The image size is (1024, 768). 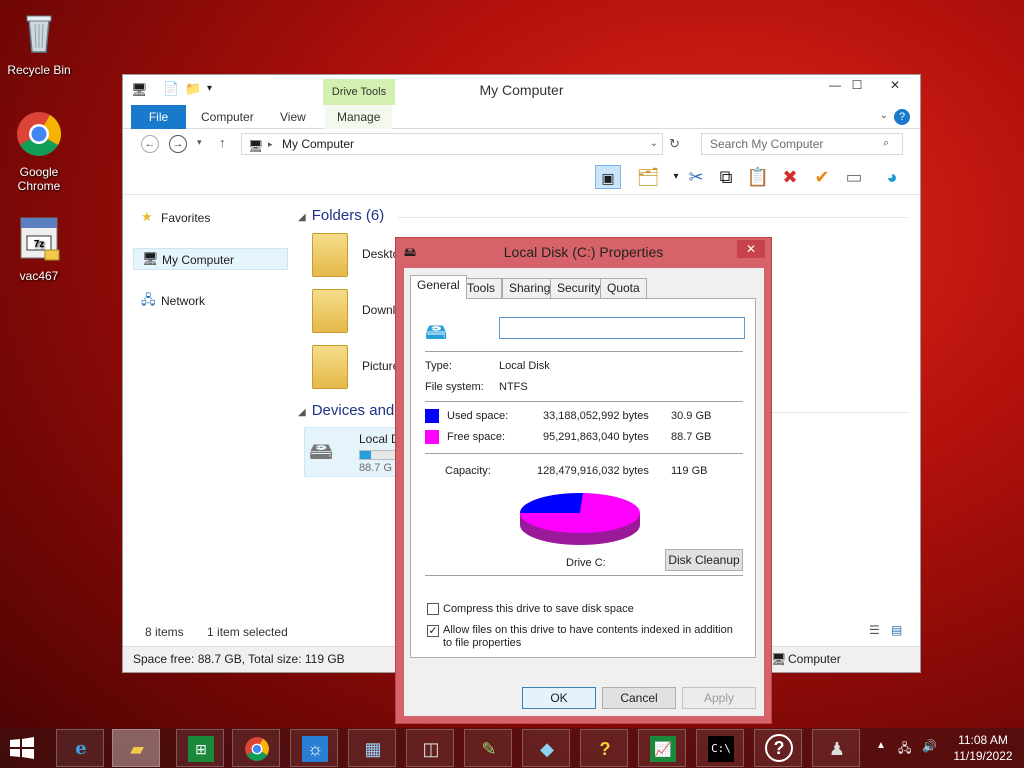 I want to click on clock: 11:08 AM 11/19/2022, so click(x=983, y=748).